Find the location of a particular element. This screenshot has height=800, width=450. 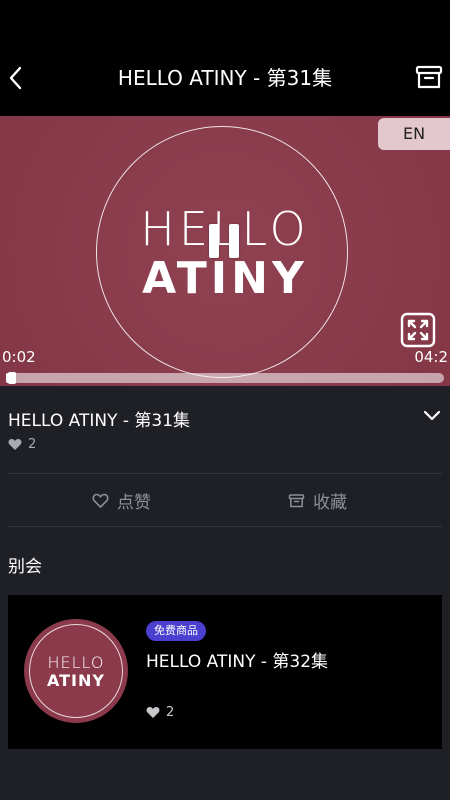

language-badge: EN is located at coordinates (414, 134).